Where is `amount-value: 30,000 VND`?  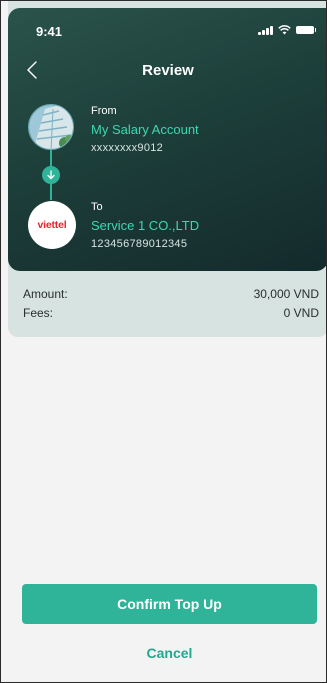
amount-value: 30,000 VND is located at coordinates (286, 294).